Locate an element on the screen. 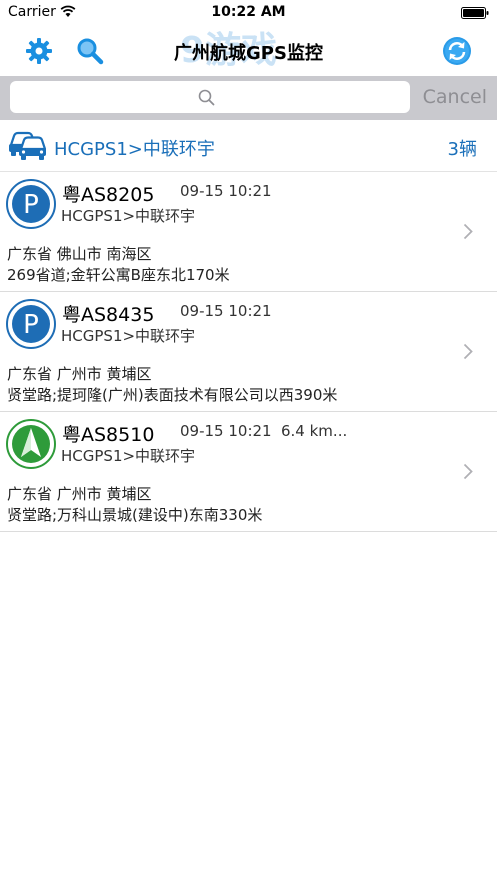 The image size is (497, 883). address-detail: 贤堂路;提珂隆(广州)表面技术有限公司以西390米 is located at coordinates (172, 395).